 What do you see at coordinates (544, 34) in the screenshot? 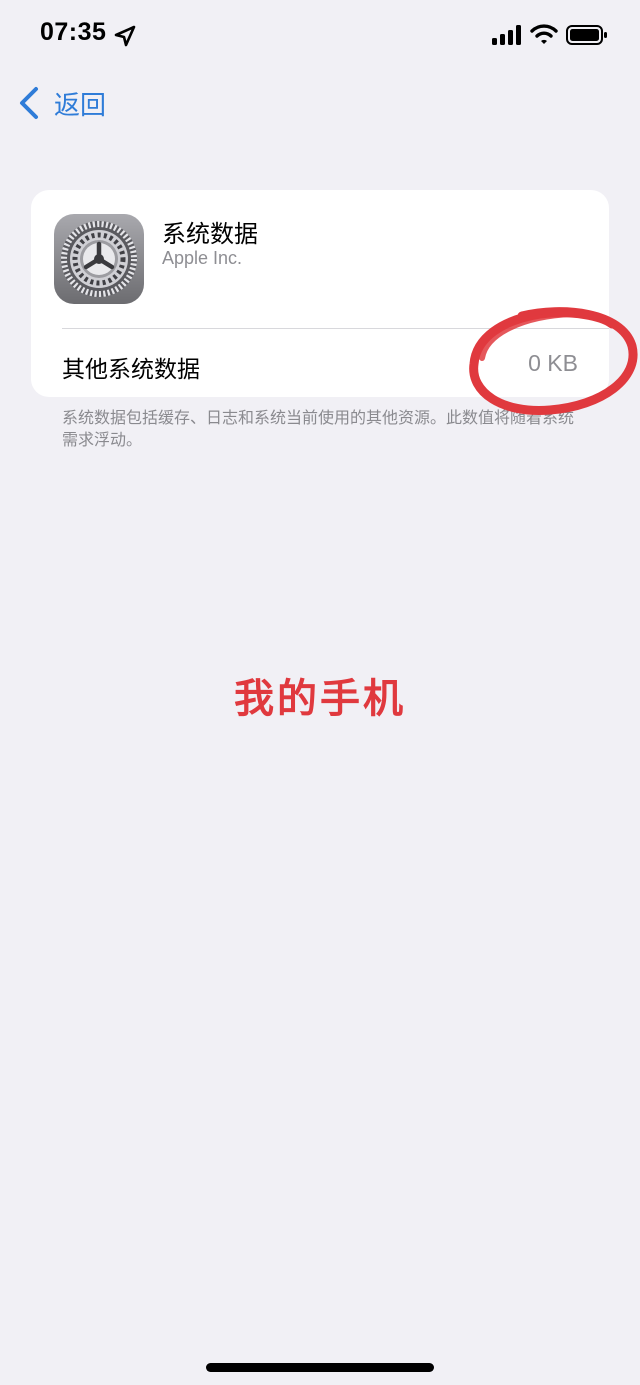
I see `wifi-icon` at bounding box center [544, 34].